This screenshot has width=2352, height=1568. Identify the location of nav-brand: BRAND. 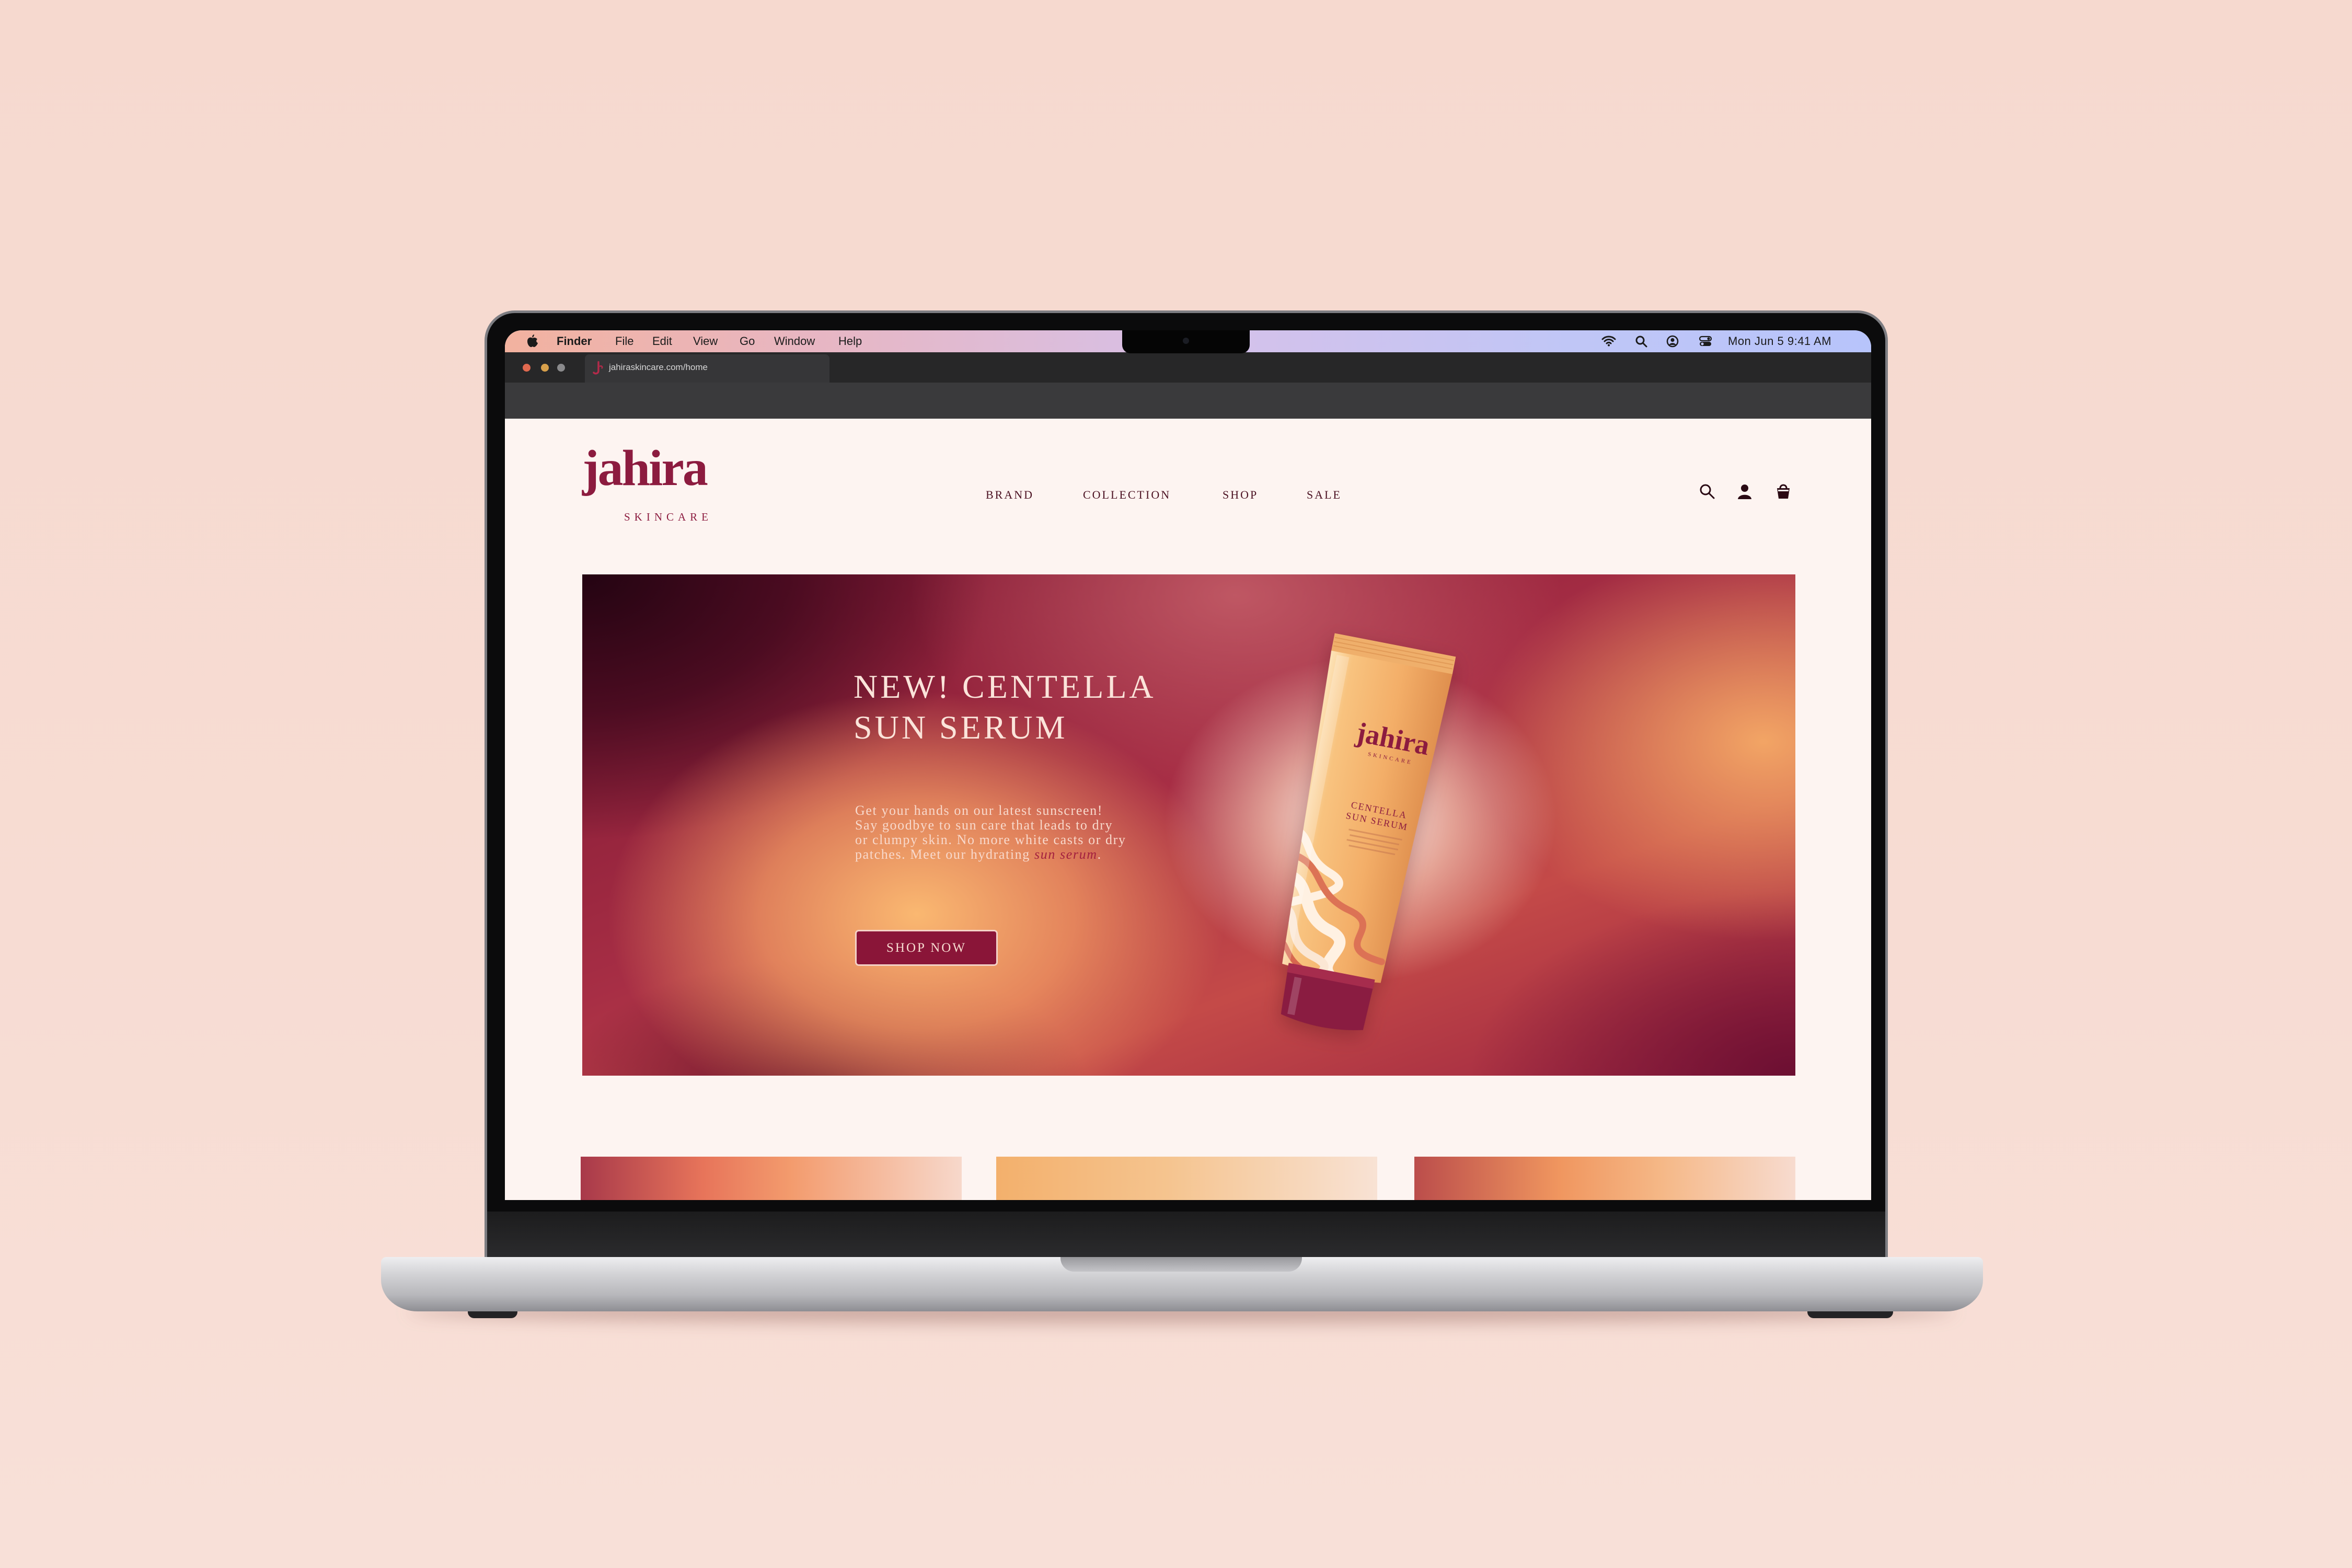
(1010, 495).